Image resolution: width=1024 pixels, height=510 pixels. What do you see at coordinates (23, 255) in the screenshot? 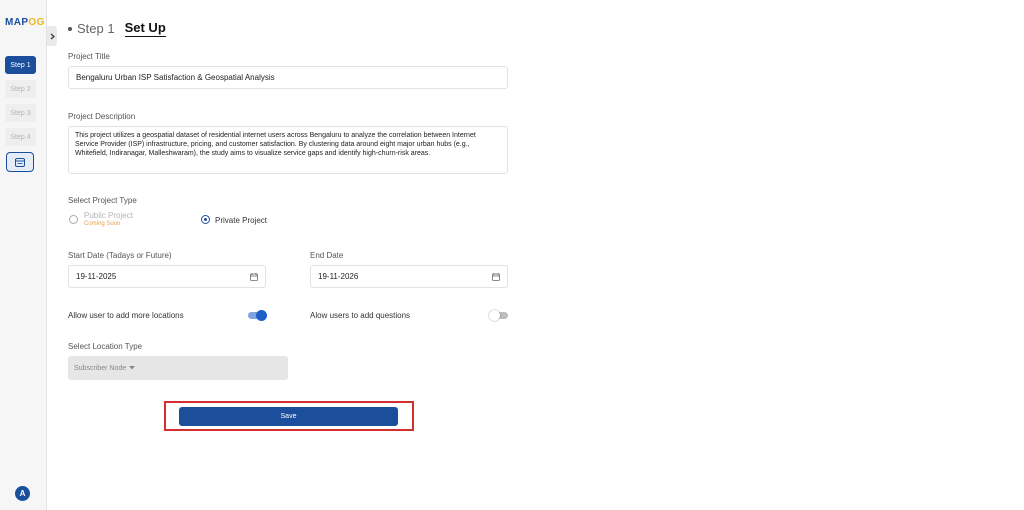
I see `sidebar: MAPOG Step 1 Step 2 Step 3 Step 4 A` at bounding box center [23, 255].